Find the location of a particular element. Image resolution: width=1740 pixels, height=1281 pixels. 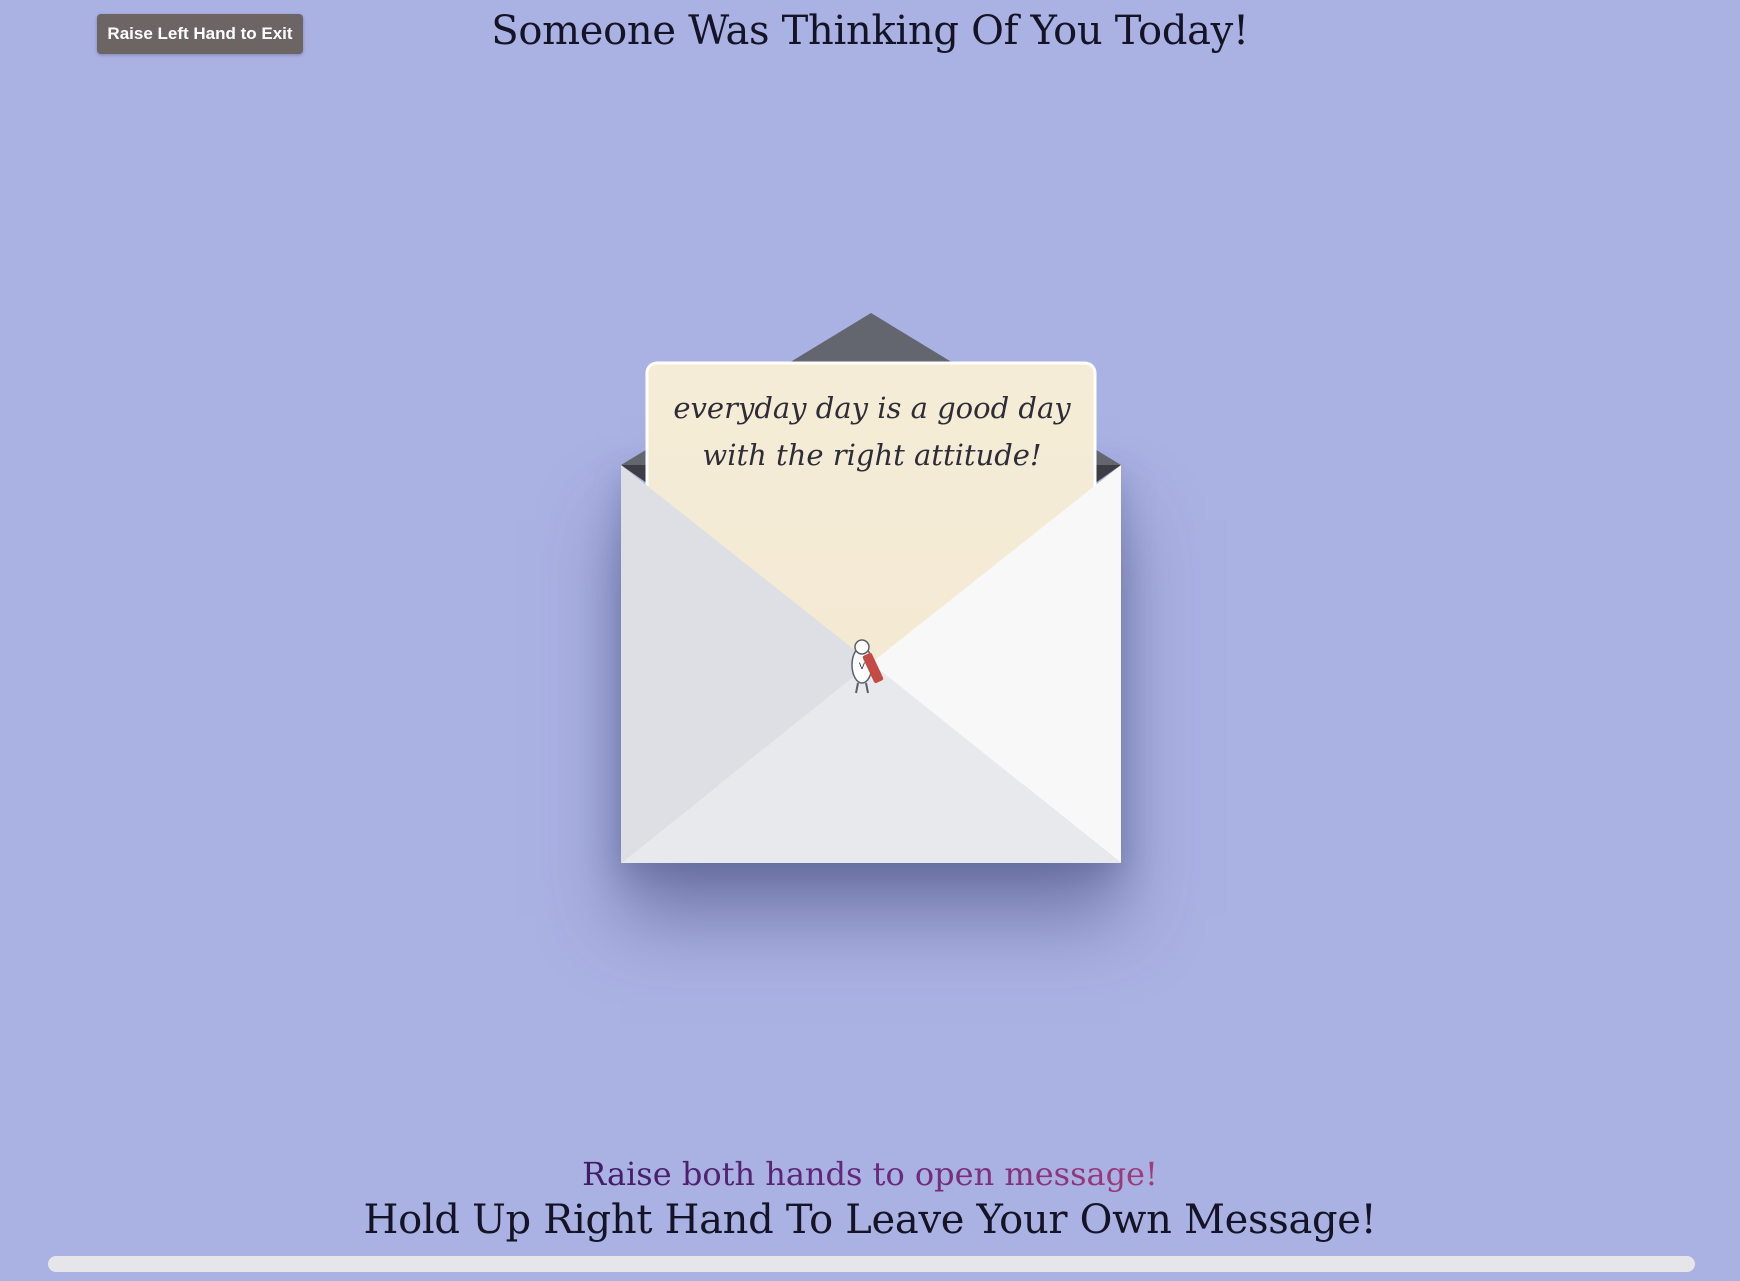

progress-bar is located at coordinates (871, 1264).